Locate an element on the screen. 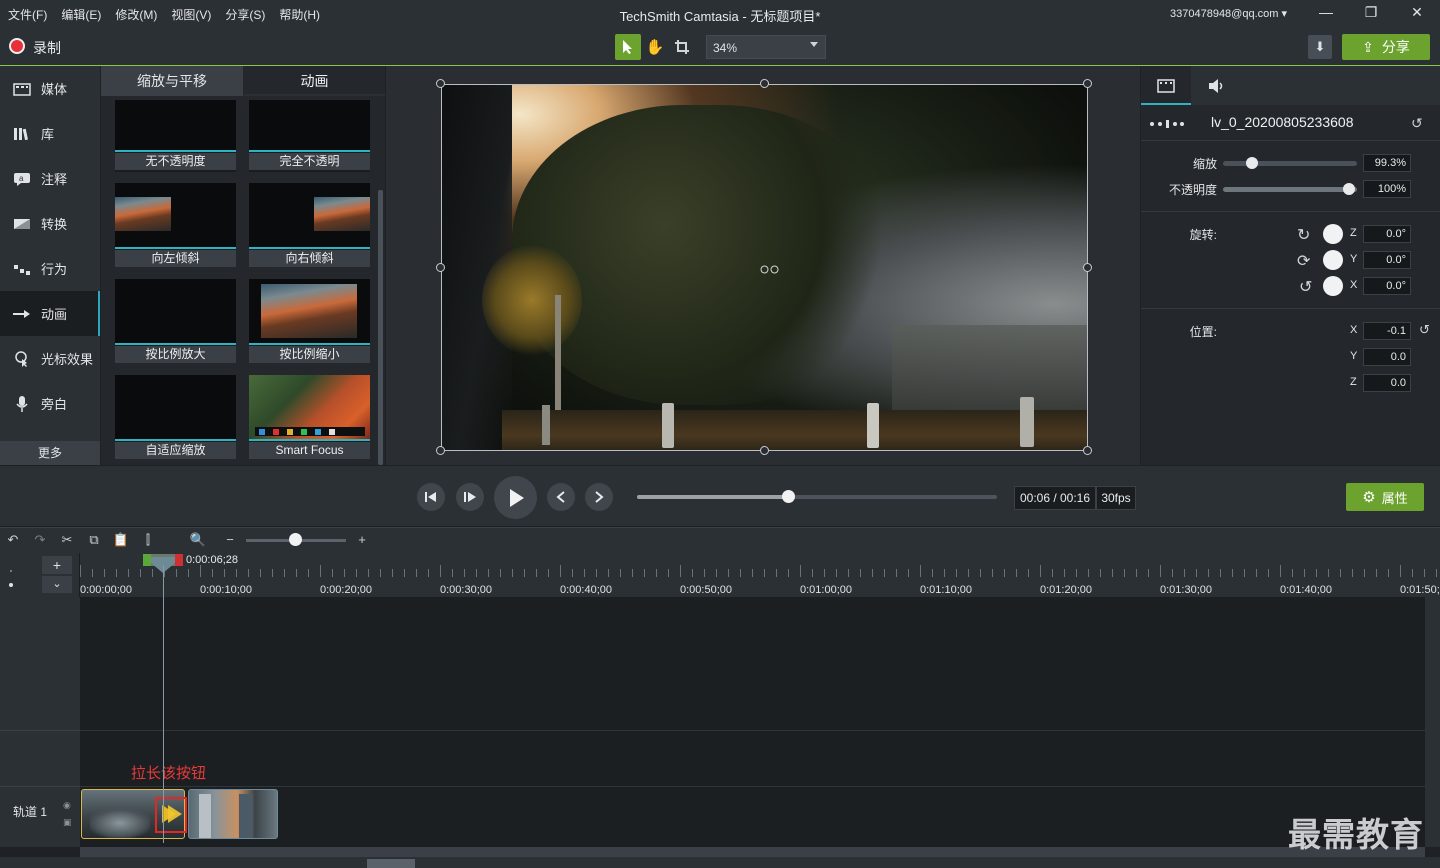 The height and width of the screenshot is (868, 1440). share-button: ⇪ 分享 is located at coordinates (1386, 47).